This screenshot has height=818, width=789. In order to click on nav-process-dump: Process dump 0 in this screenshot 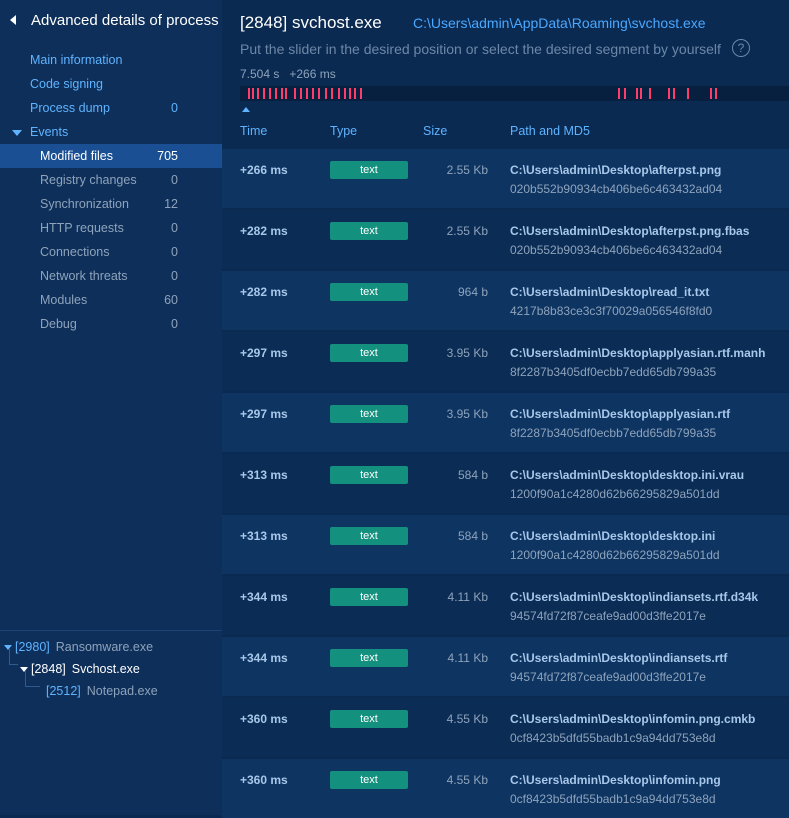, I will do `click(111, 108)`.